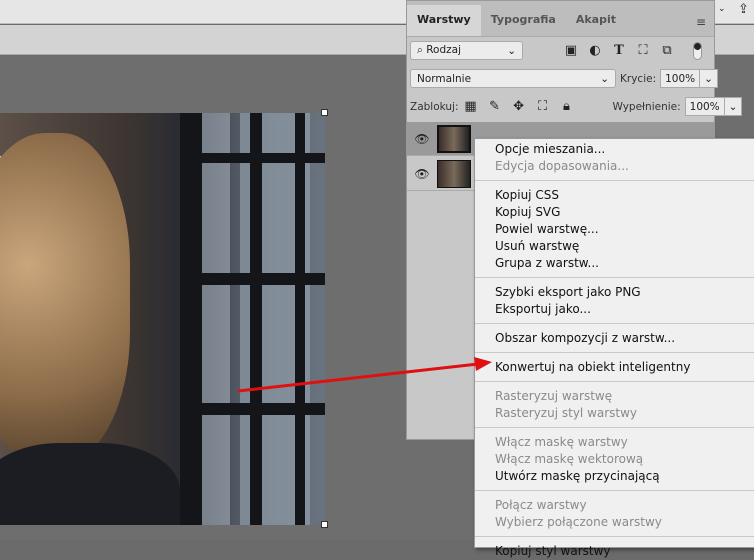 This screenshot has width=754, height=560. What do you see at coordinates (689, 78) in the screenshot?
I see `opacity-field: 100% ⌄` at bounding box center [689, 78].